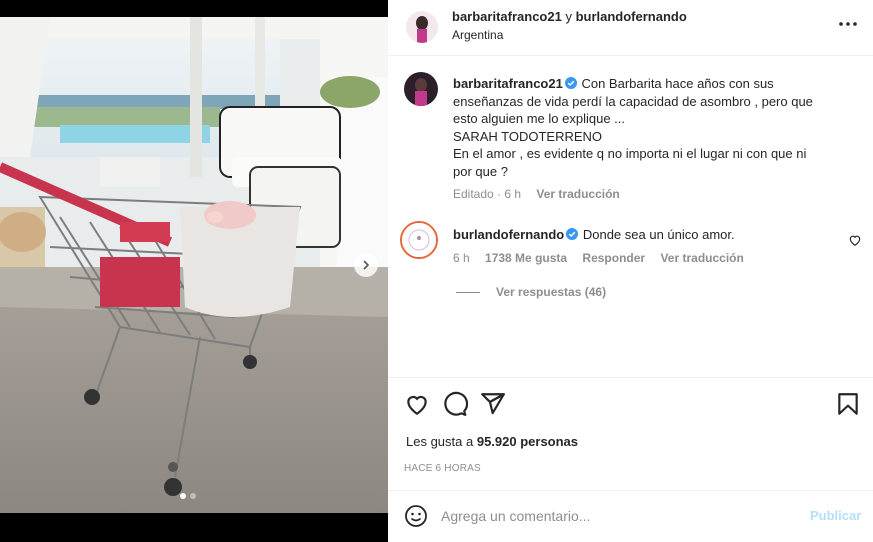  Describe the element at coordinates (442, 468) in the screenshot. I see `post-time: HACE 6 HORAS` at that location.